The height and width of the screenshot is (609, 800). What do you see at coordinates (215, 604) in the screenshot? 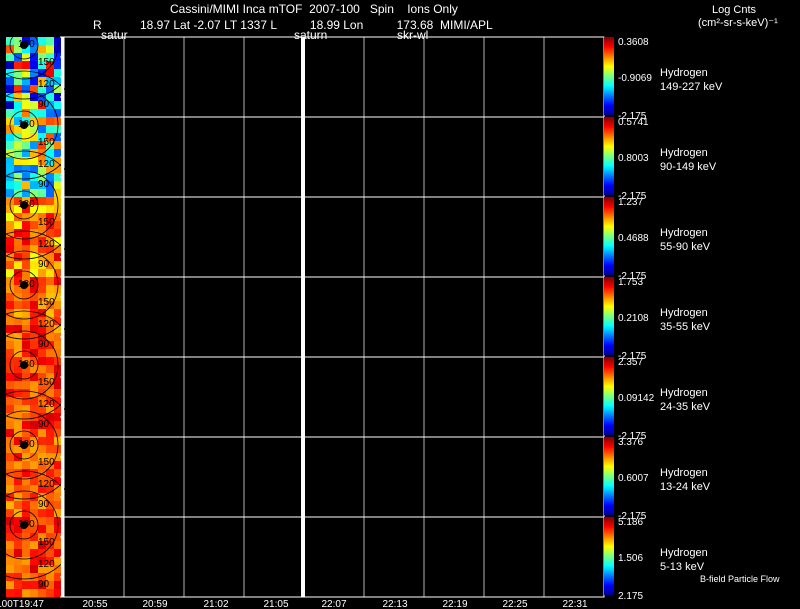
I see `x-tick-label: 21:02` at bounding box center [215, 604].